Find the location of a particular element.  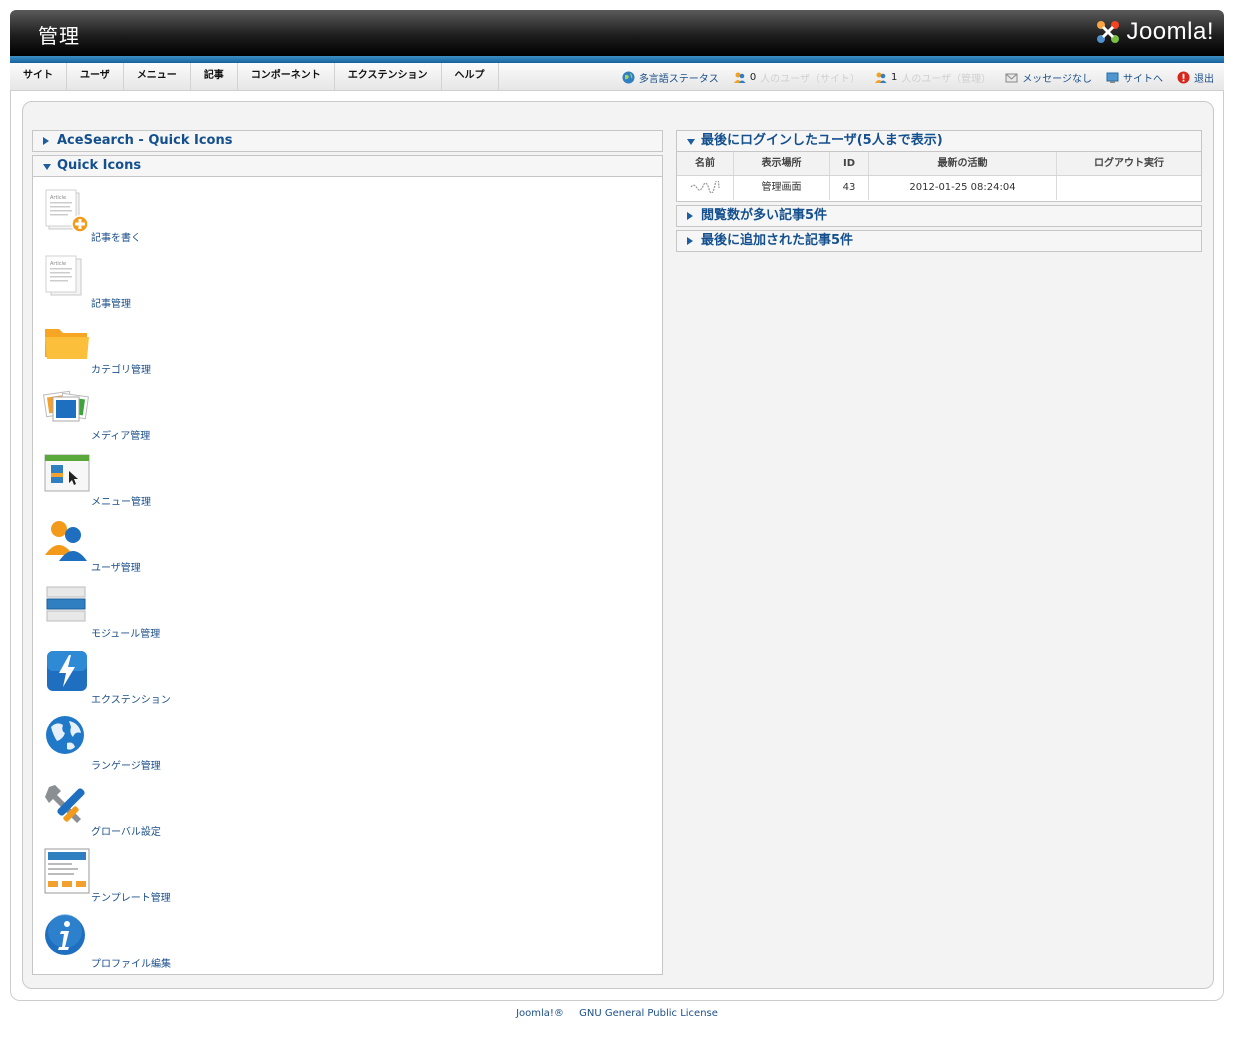

recent-articles-panel-header: 最後に追加された記事5件 is located at coordinates (939, 241).